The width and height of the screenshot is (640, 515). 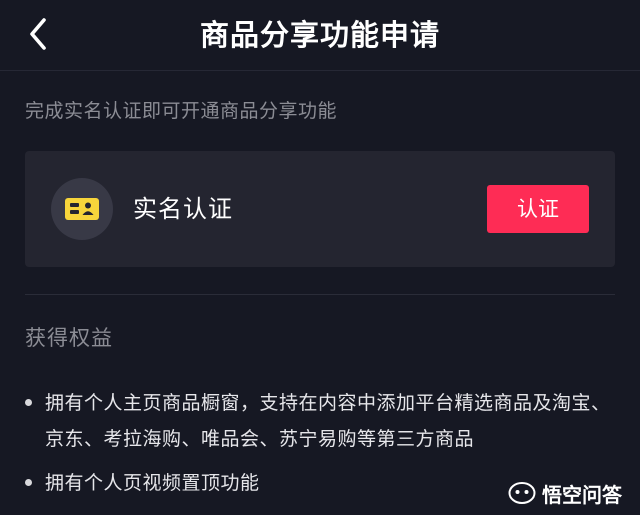 I want to click on id-card-icon-circle, so click(x=82, y=209).